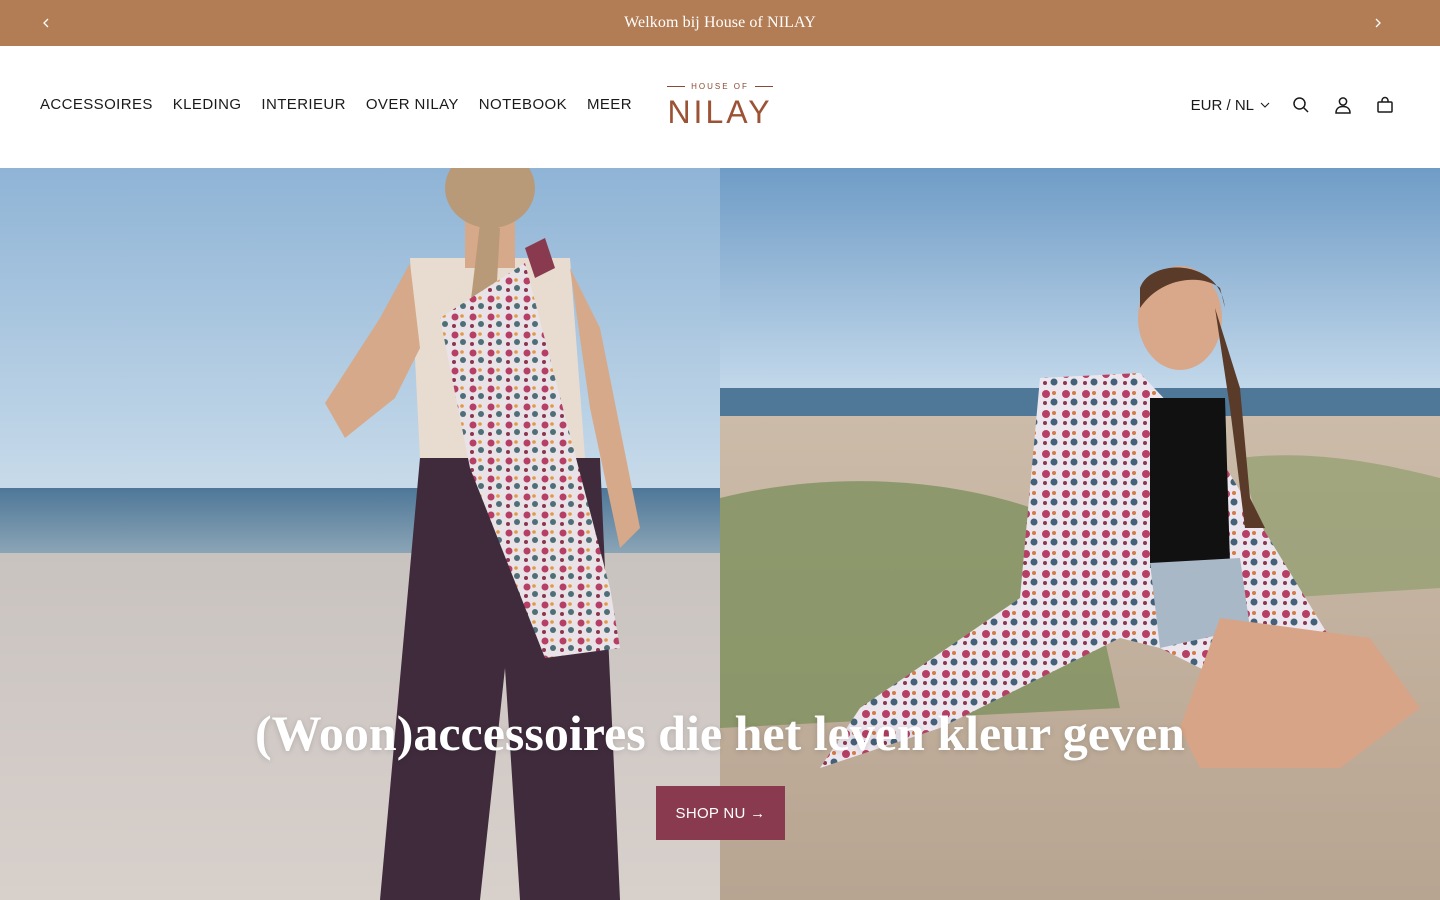 This screenshot has width=1440, height=900. Describe the element at coordinates (207, 104) in the screenshot. I see `nav-item-kleding: KLEDING` at that location.